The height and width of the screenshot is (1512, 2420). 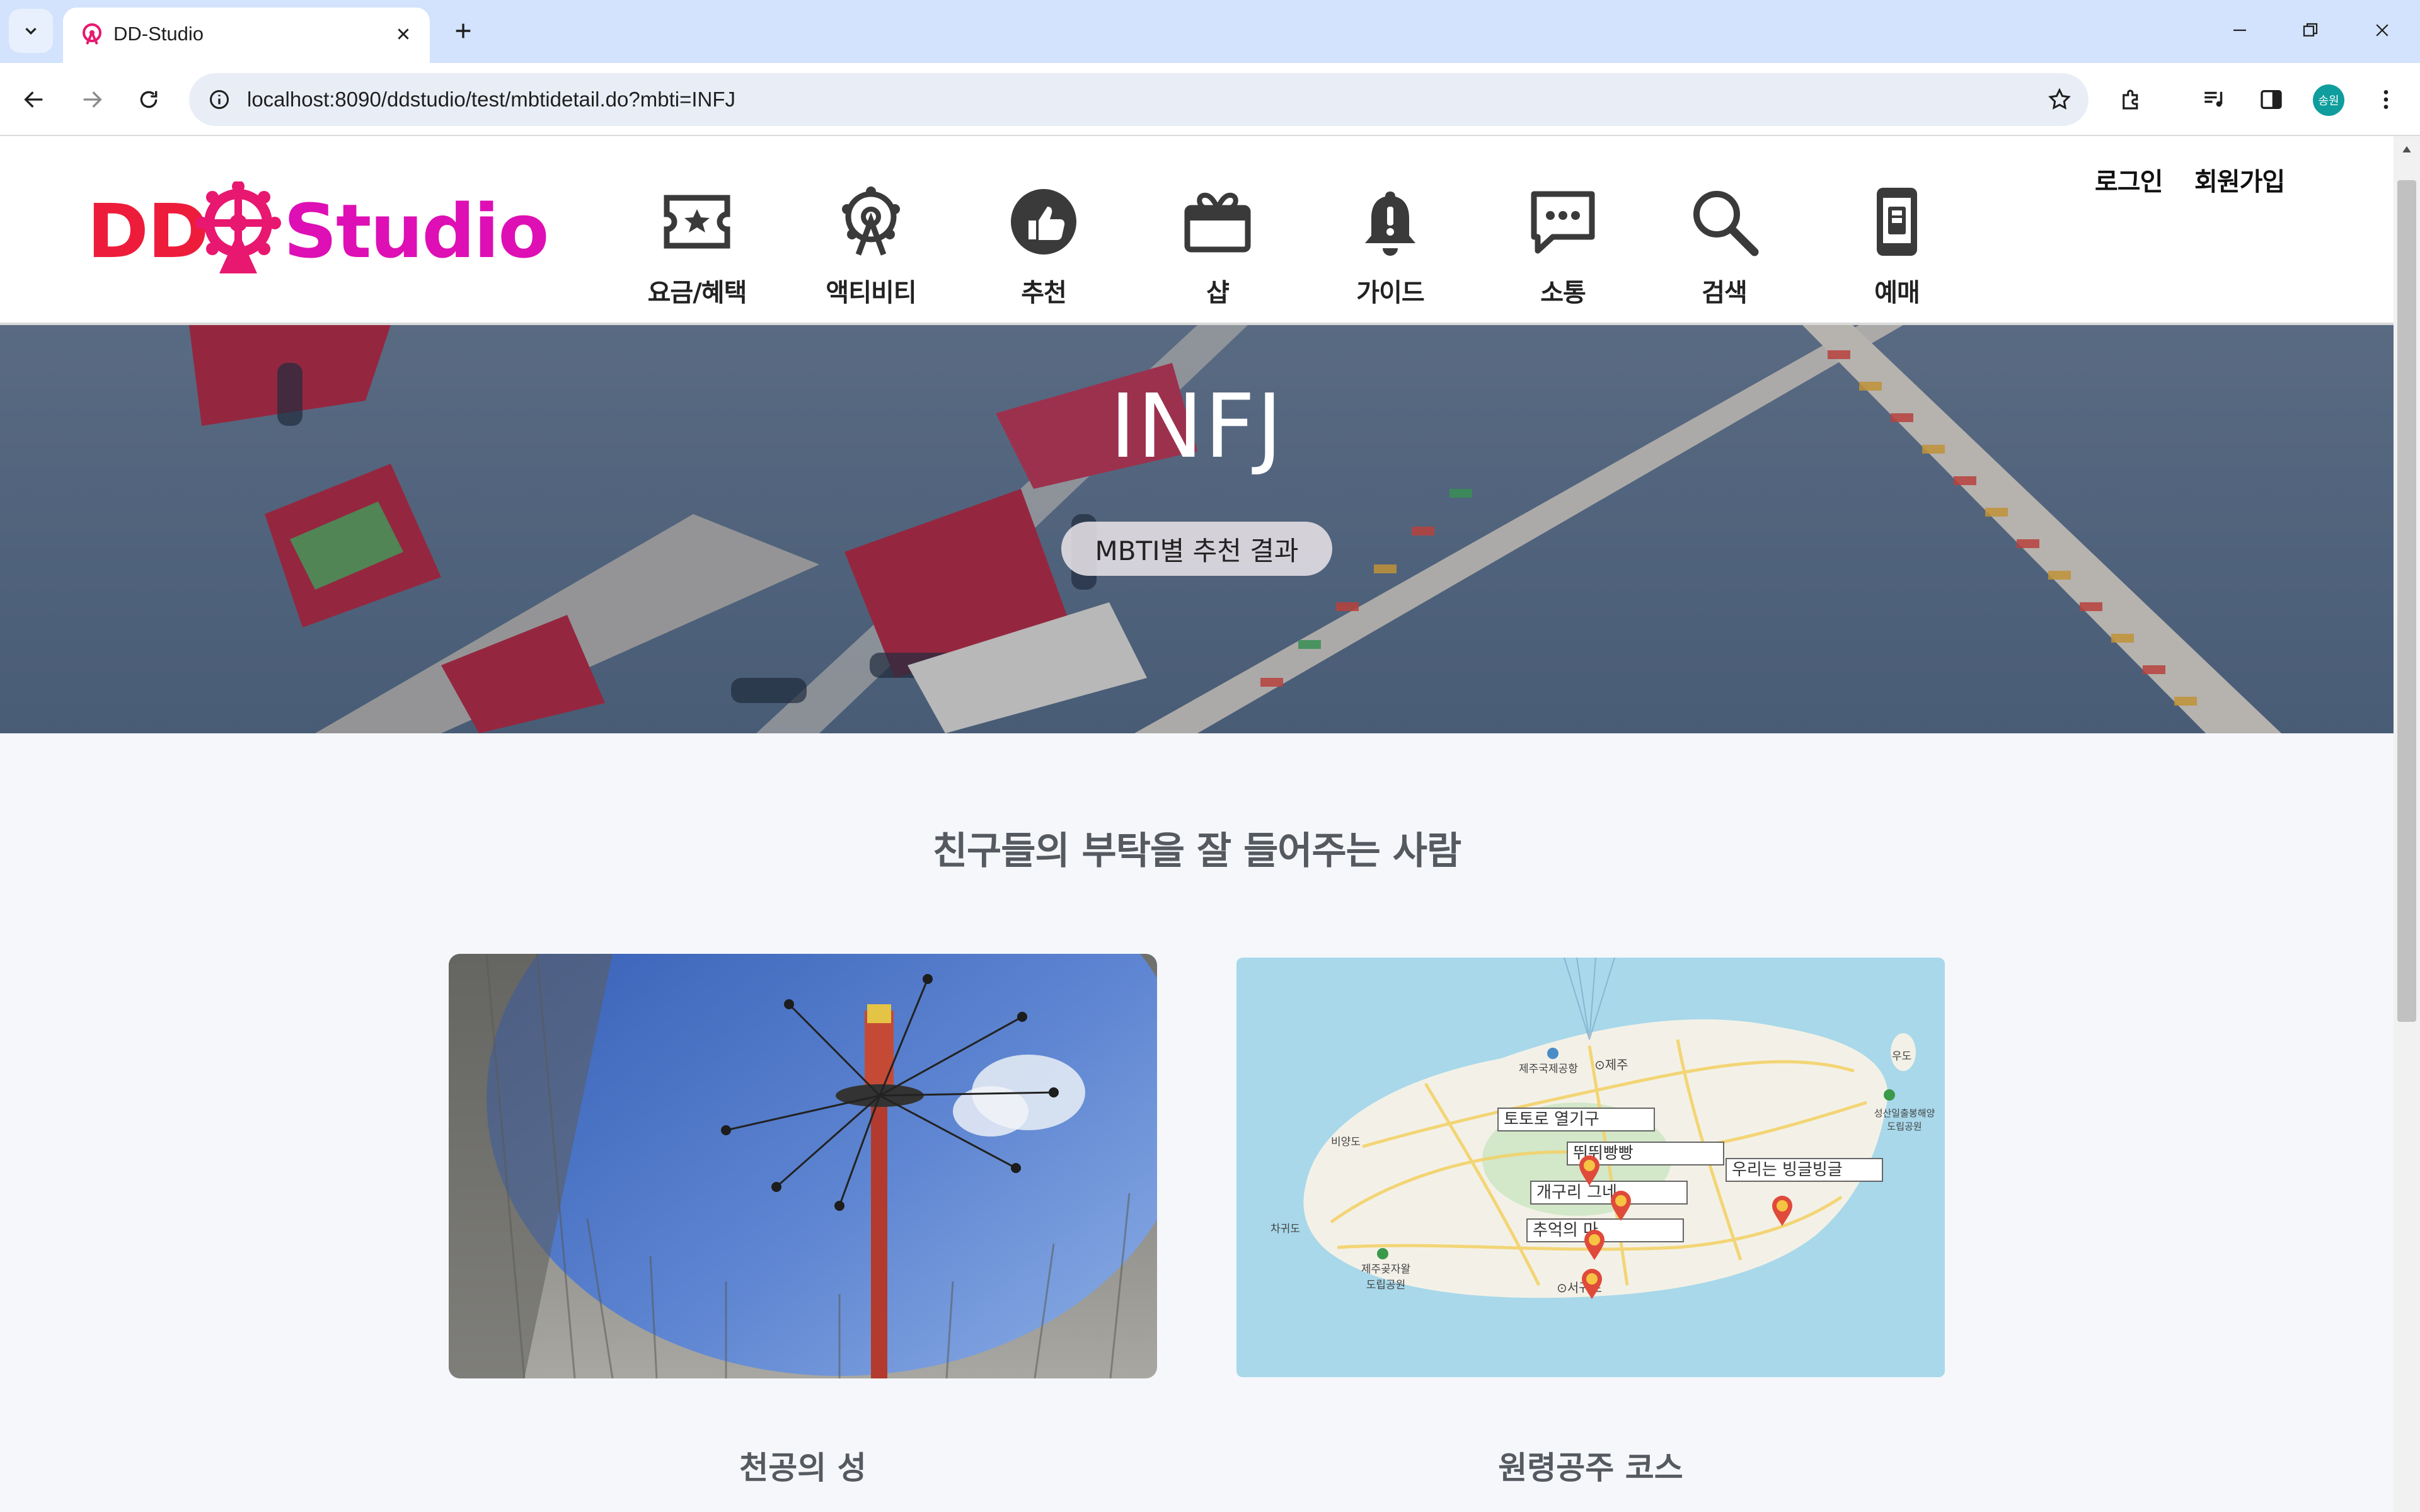 I want to click on nav-item-pricing: 요금/혜택, so click(x=697, y=250).